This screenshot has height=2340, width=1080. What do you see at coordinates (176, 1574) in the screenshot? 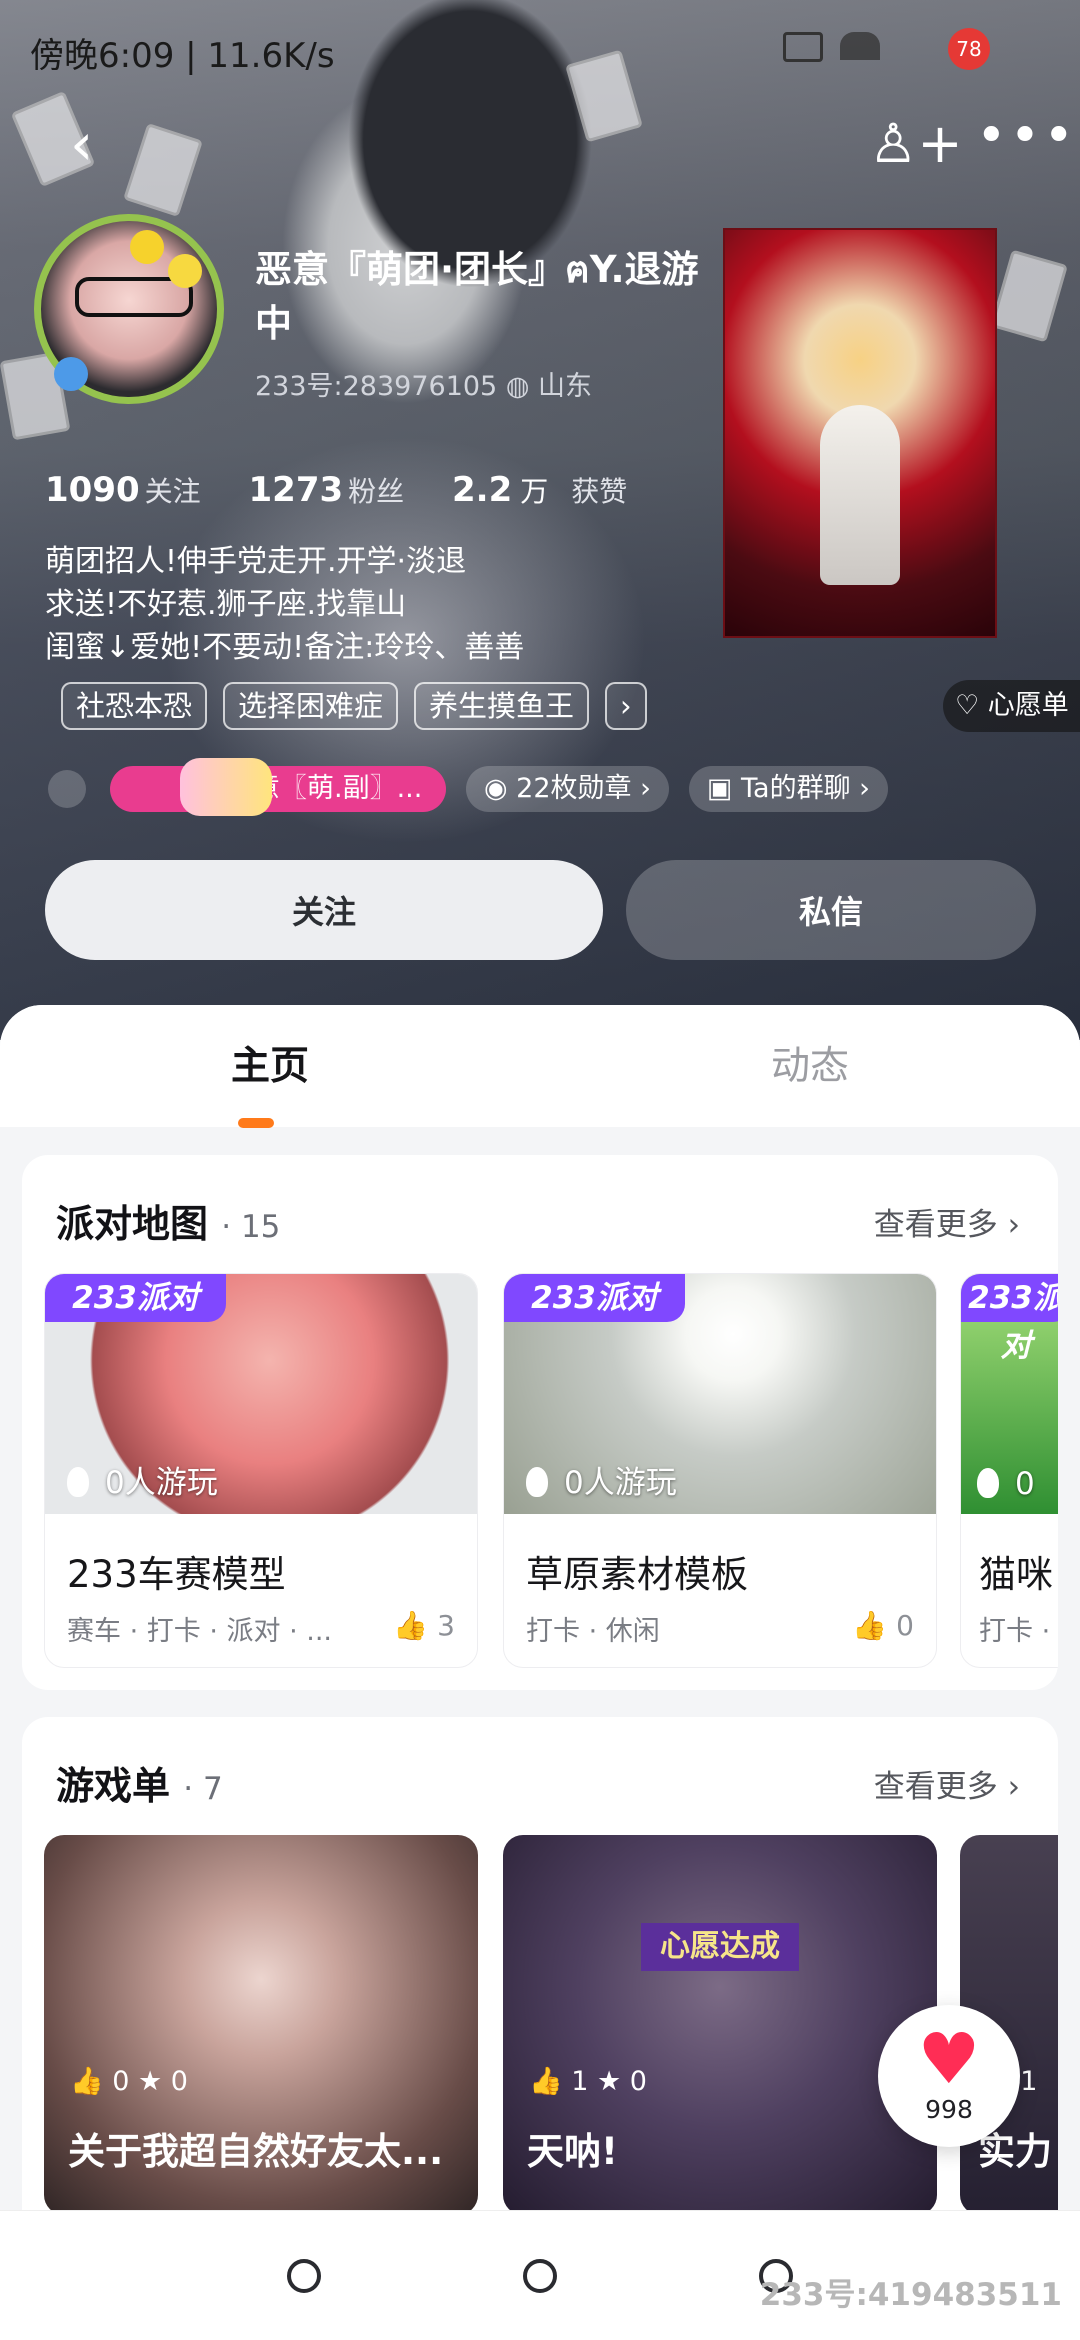
I see `card-title: 233车赛模型` at bounding box center [176, 1574].